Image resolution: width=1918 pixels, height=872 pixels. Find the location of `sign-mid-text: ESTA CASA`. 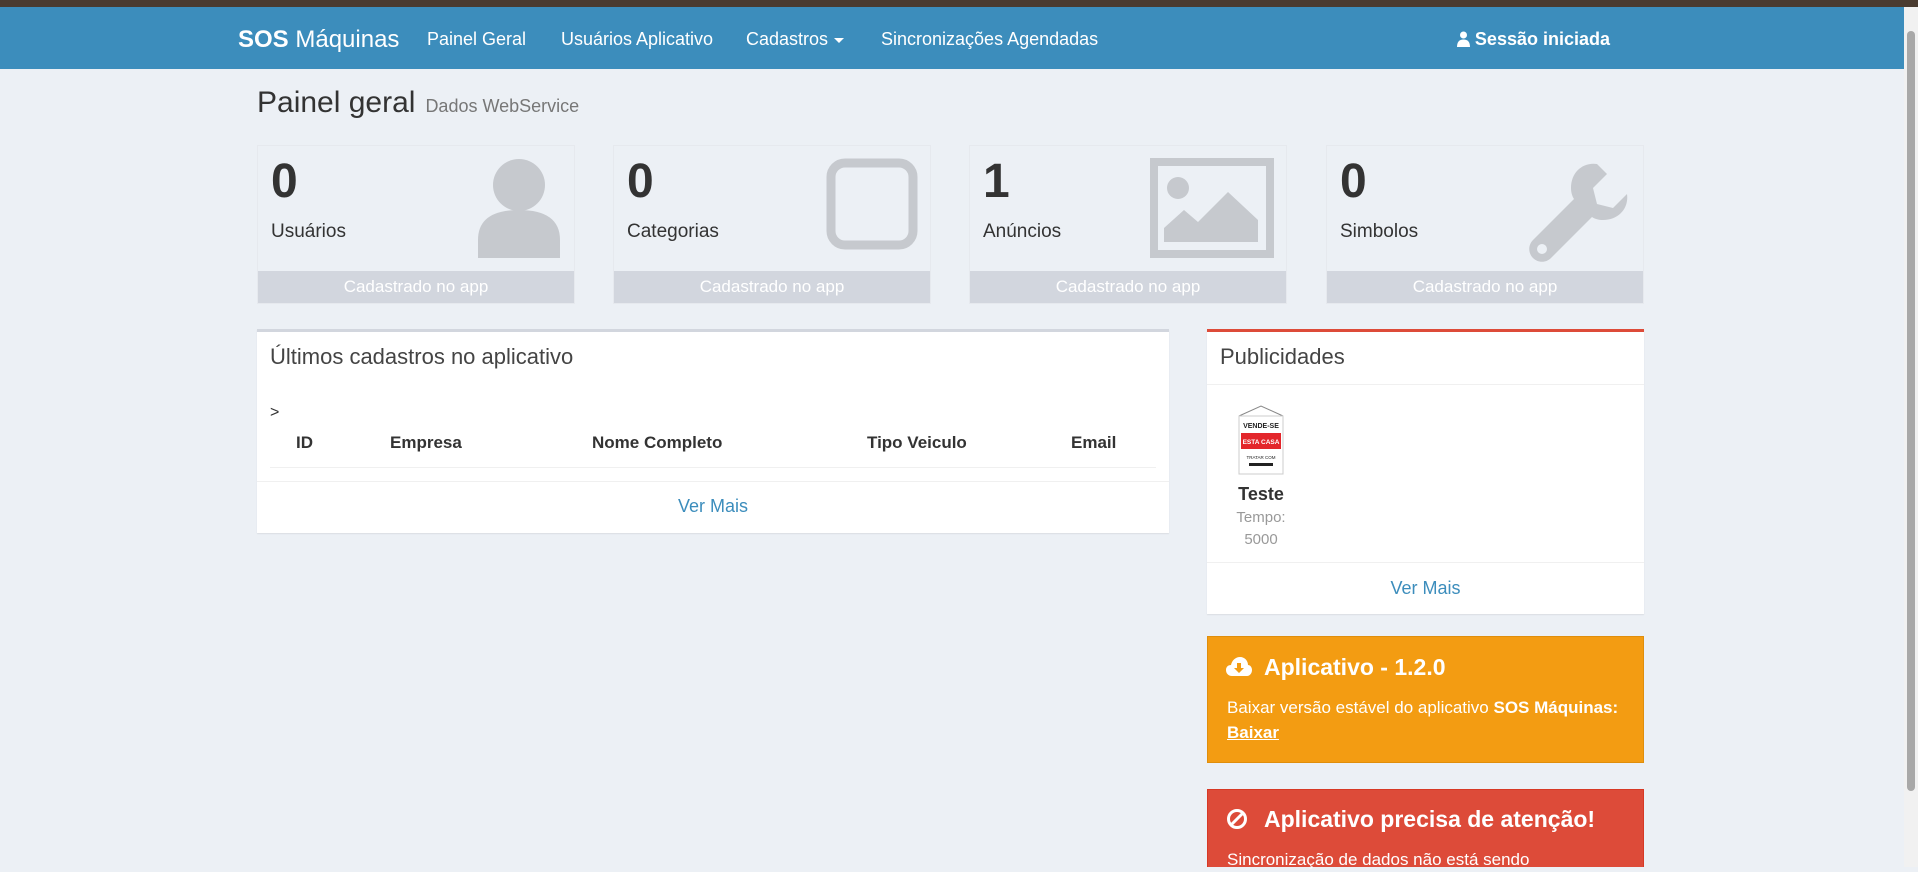

sign-mid-text: ESTA CASA is located at coordinates (1261, 442).